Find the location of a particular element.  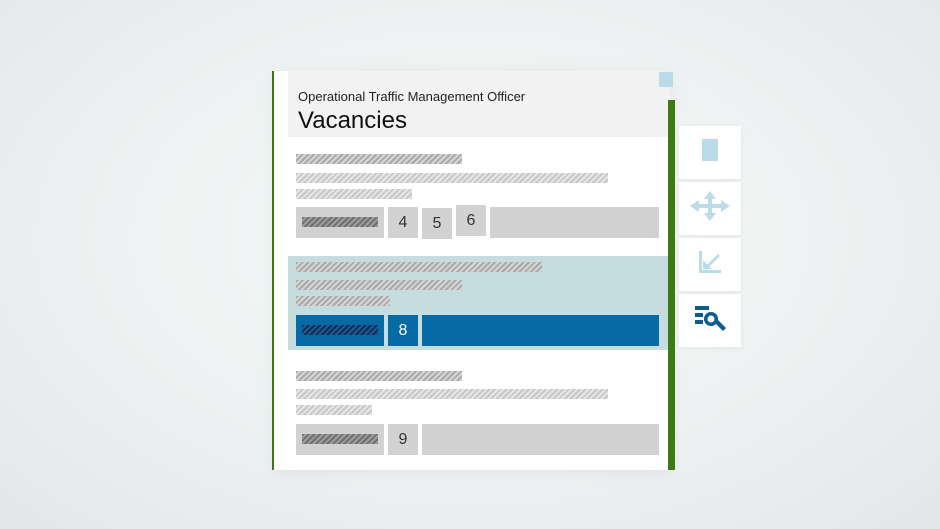

search-list-button is located at coordinates (710, 320).